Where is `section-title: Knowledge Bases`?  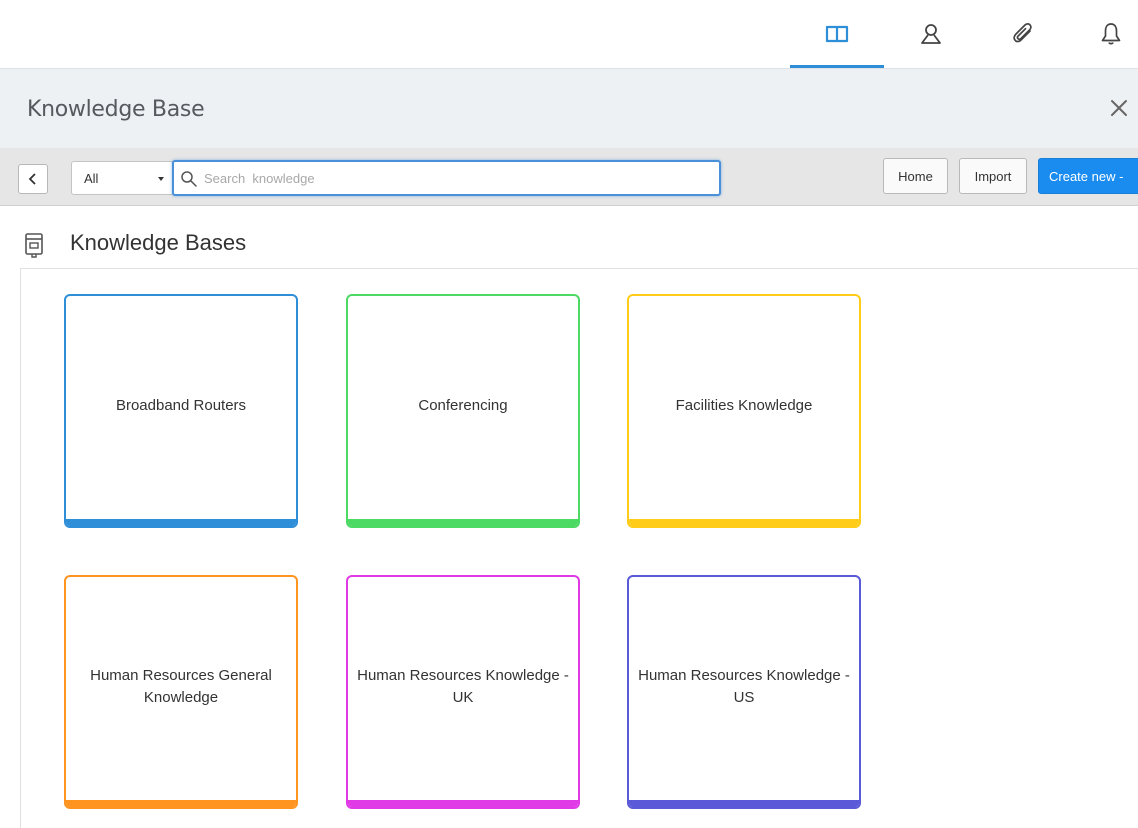 section-title: Knowledge Bases is located at coordinates (158, 242).